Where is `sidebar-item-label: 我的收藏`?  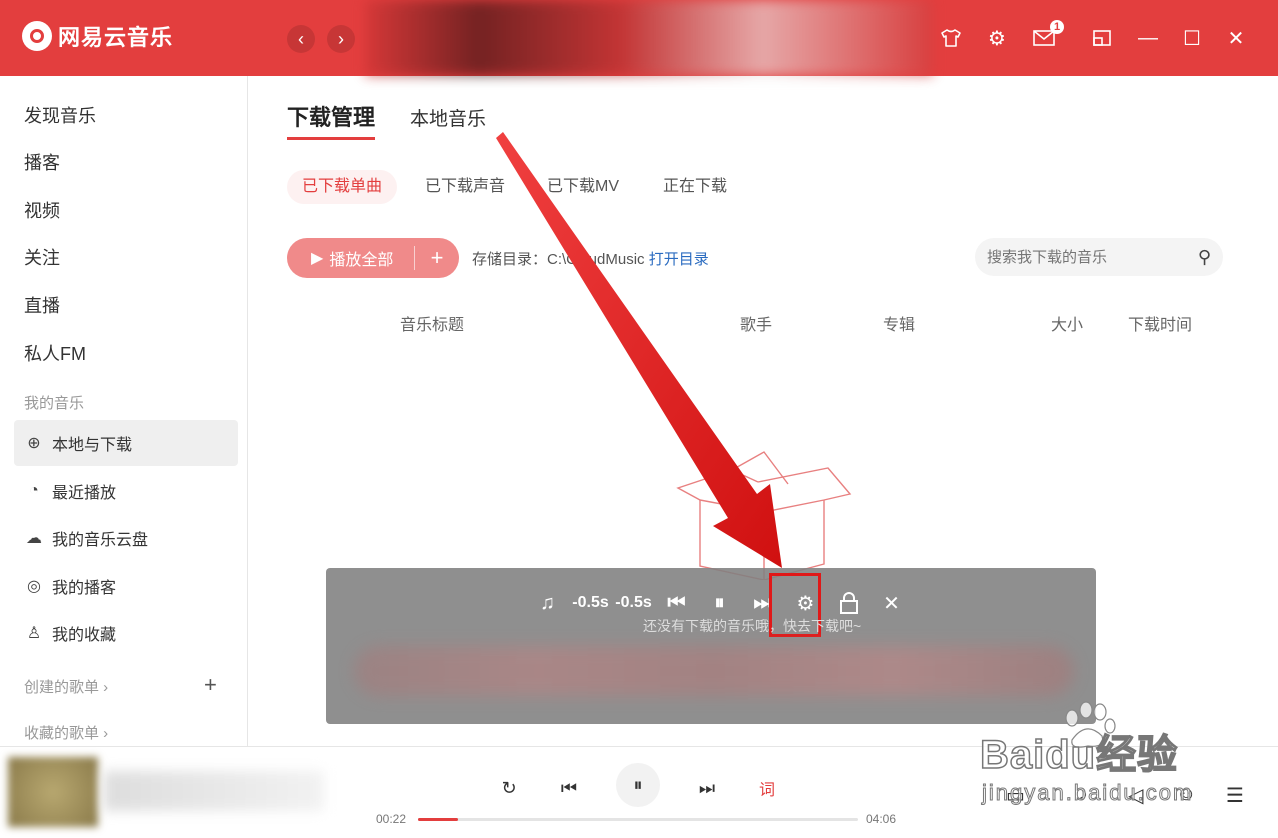
sidebar-item-label: 我的收藏 is located at coordinates (84, 635).